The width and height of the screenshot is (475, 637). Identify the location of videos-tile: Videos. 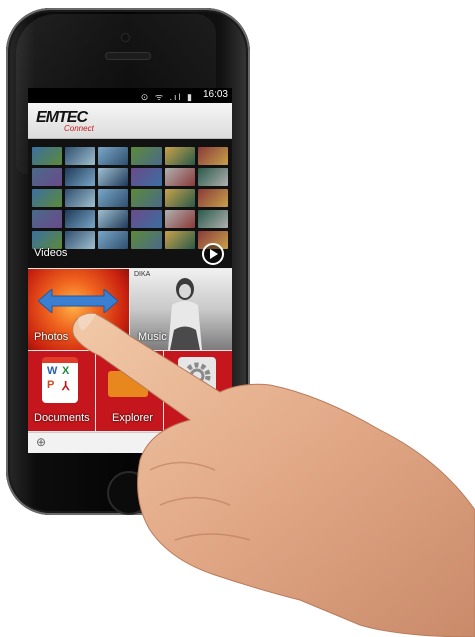
(130, 203).